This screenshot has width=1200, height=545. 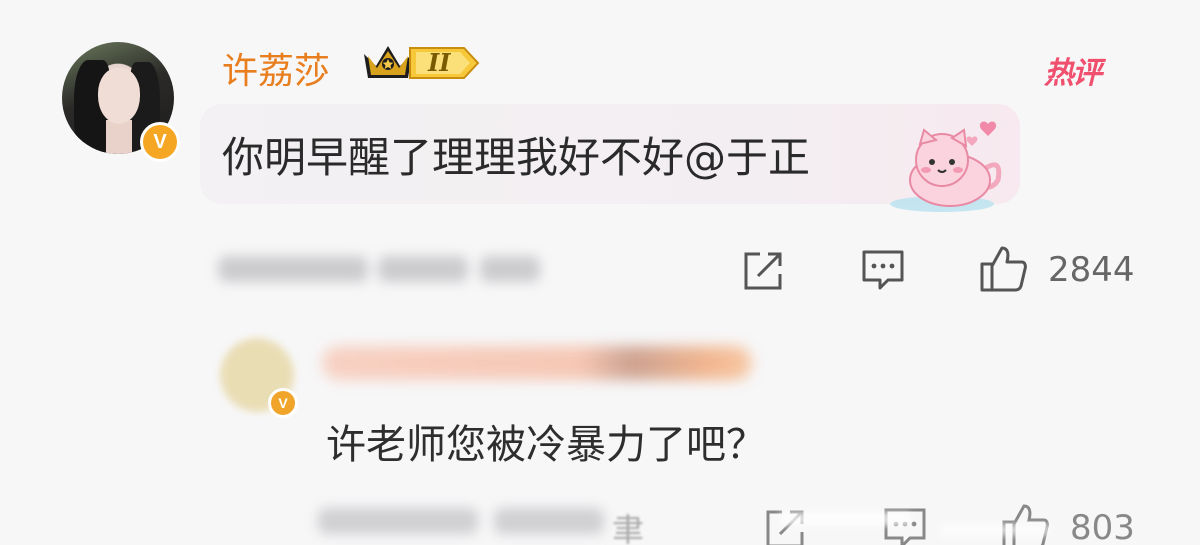 I want to click on hot-comment-tag: 热评, so click(x=1073, y=73).